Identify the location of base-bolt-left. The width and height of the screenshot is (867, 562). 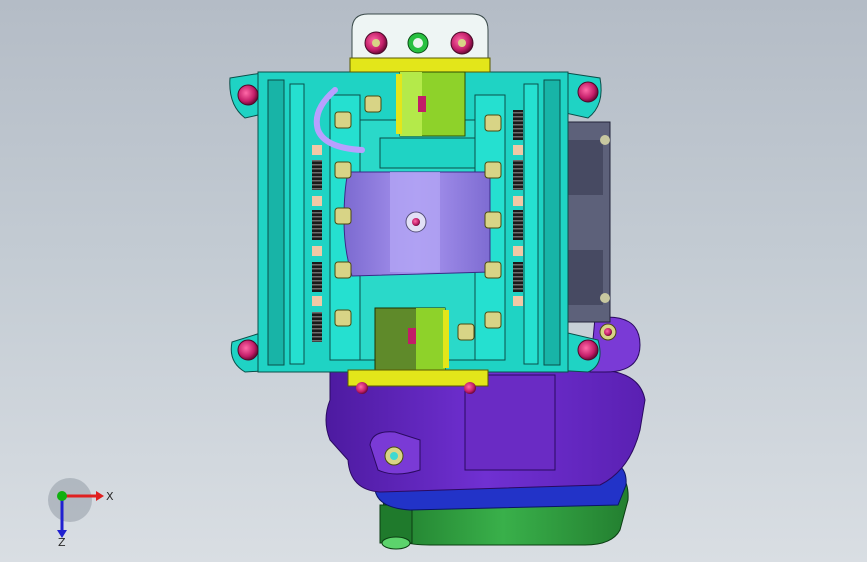
(362, 388).